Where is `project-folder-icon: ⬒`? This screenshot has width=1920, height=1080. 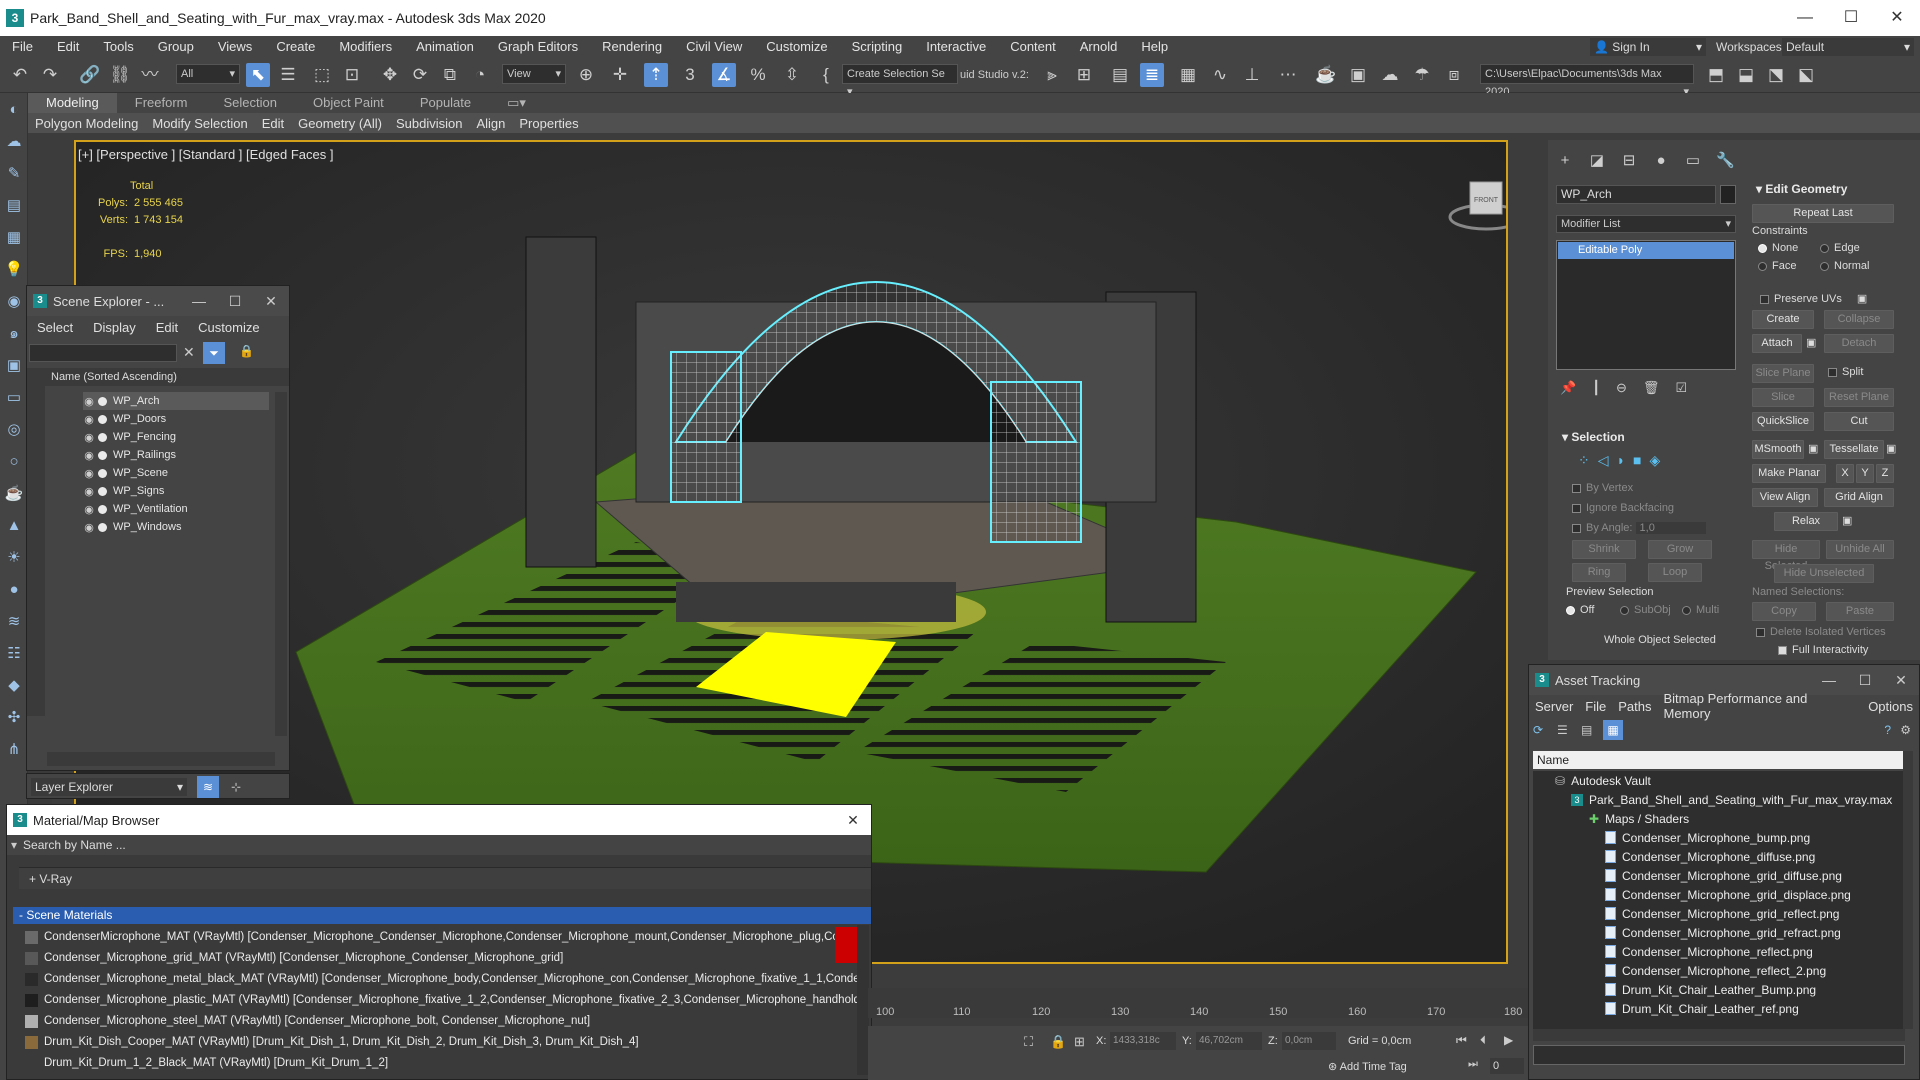
project-folder-icon: ⬒ is located at coordinates (1716, 75).